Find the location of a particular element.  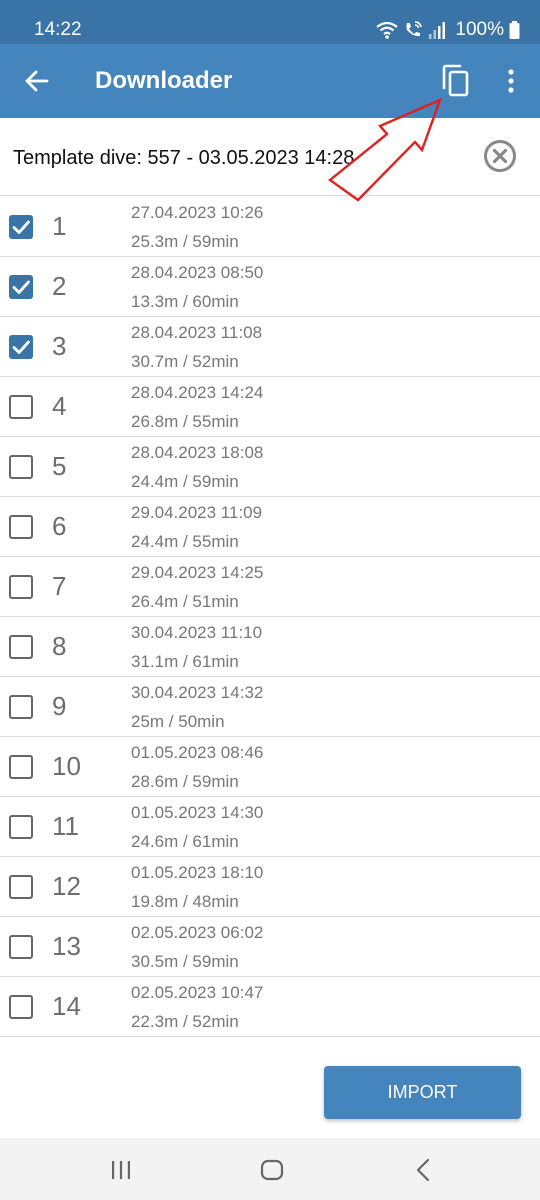

import-button: IMPORT is located at coordinates (422, 1092).